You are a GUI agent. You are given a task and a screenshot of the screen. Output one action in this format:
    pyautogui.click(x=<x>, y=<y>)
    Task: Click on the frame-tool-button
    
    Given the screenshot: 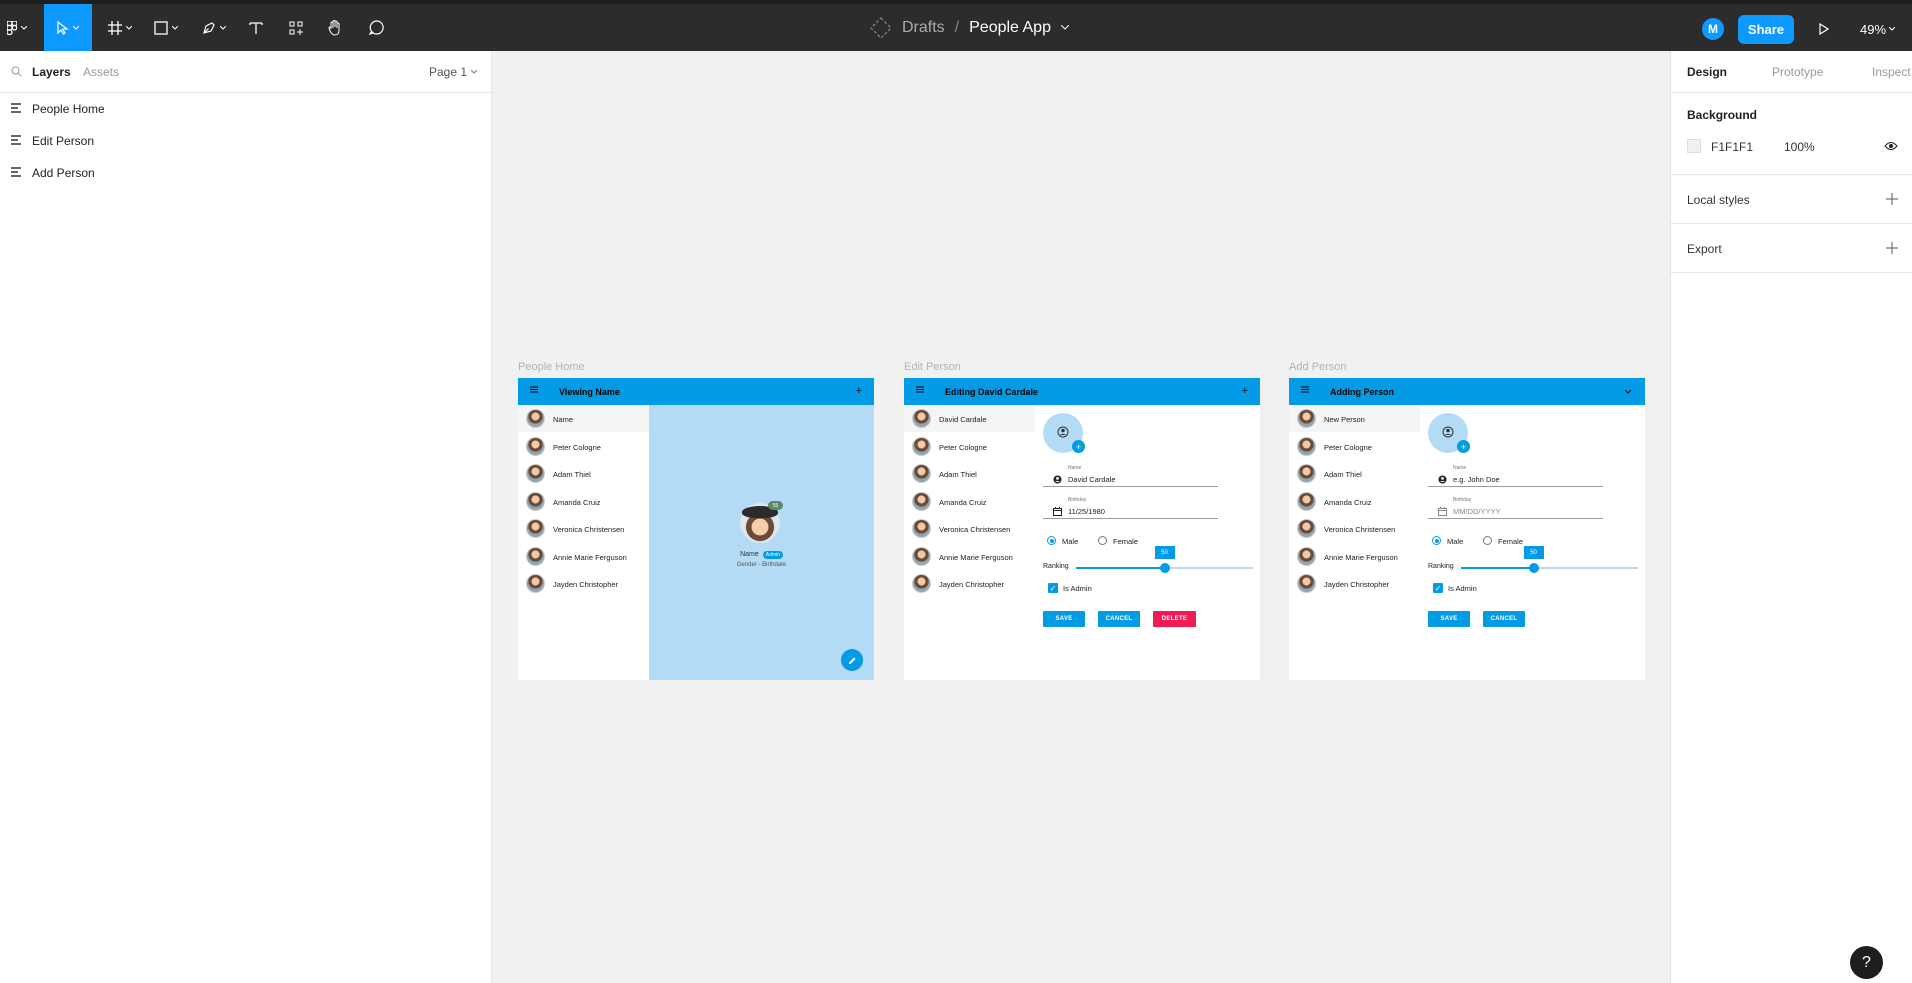 What is the action you would take?
    pyautogui.click(x=120, y=27)
    